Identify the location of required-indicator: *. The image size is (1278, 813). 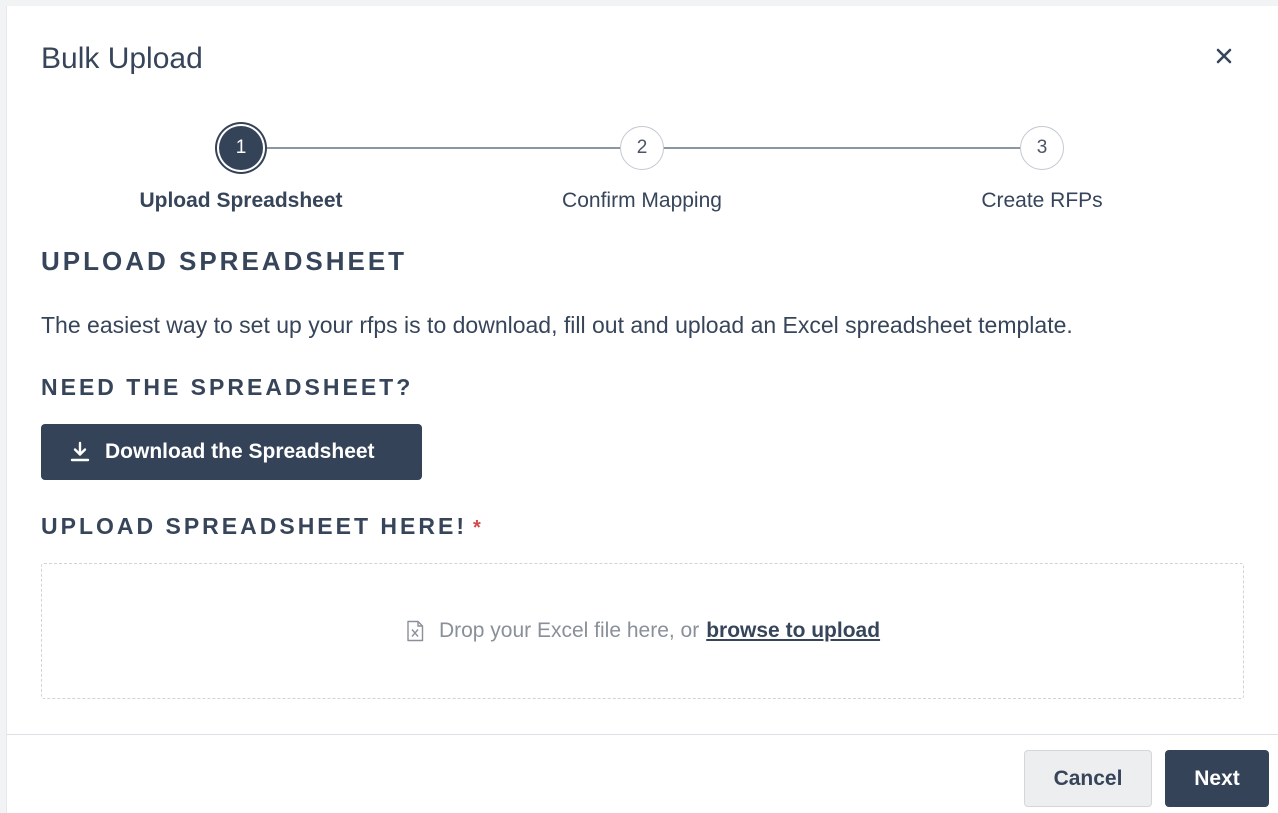
(476, 528).